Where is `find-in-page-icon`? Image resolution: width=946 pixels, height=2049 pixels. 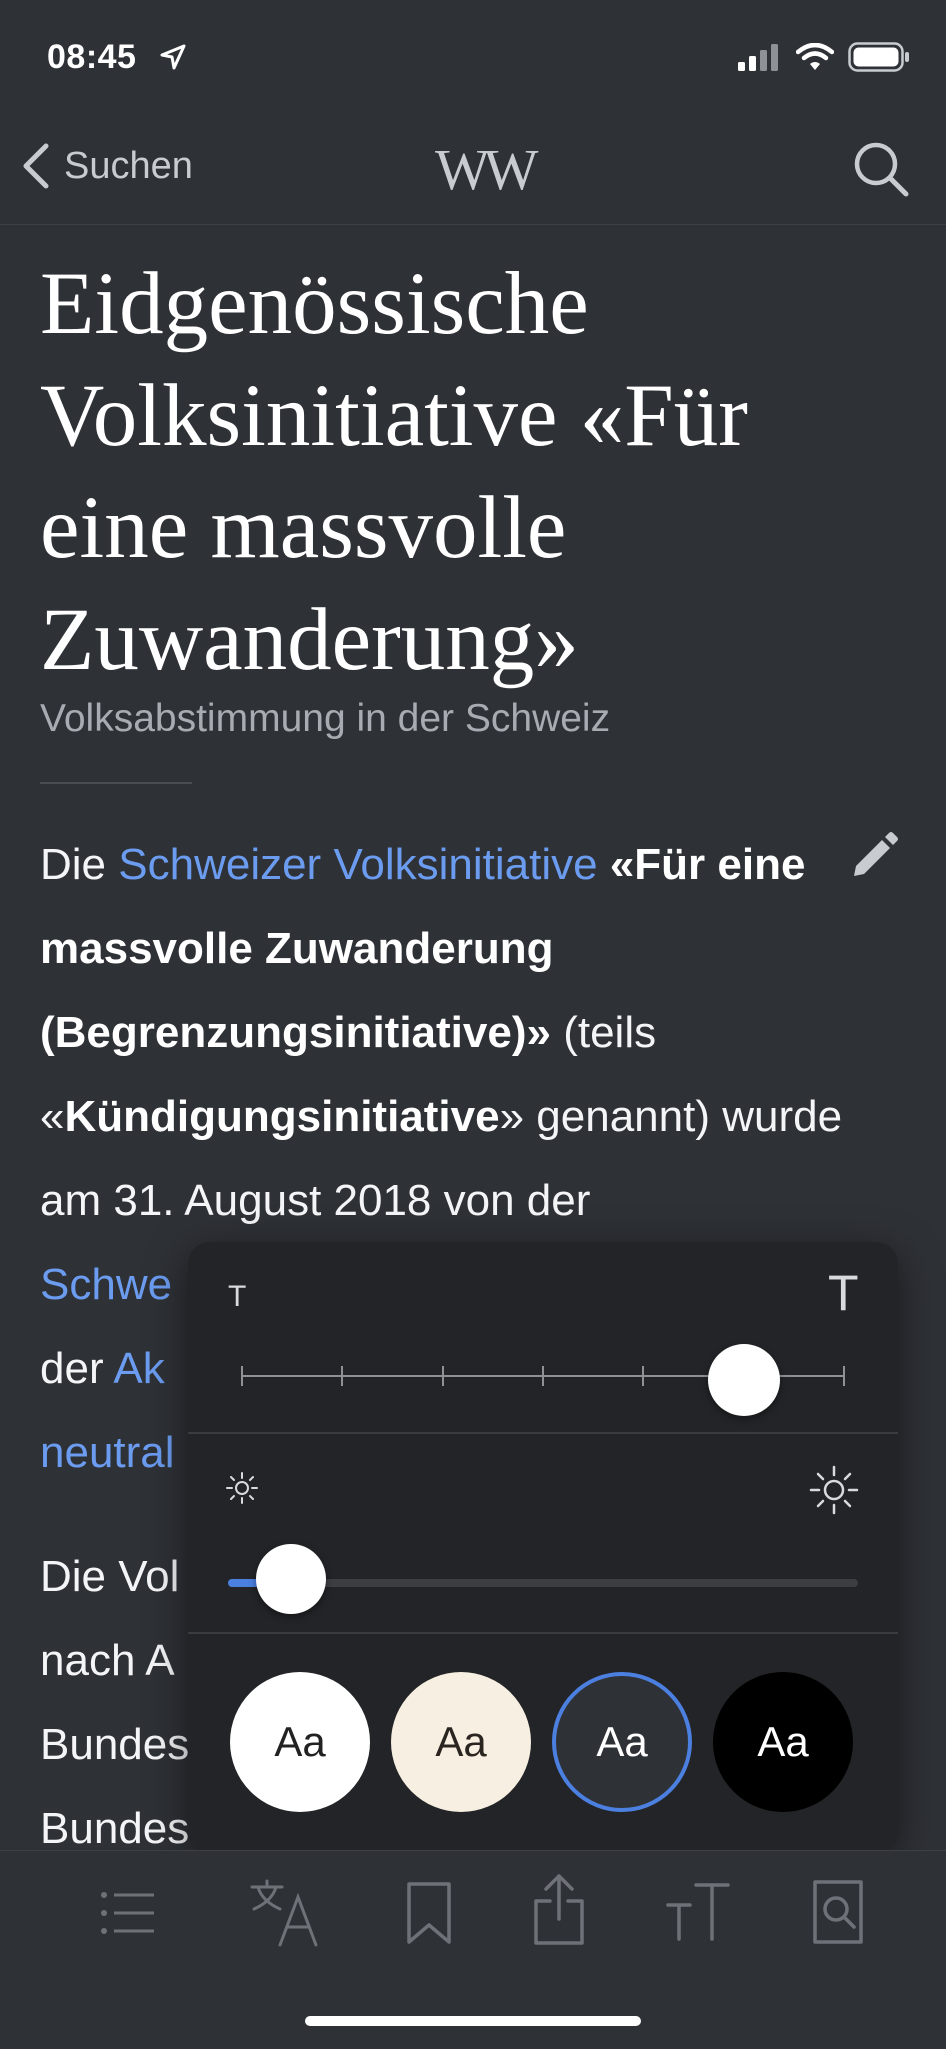
find-in-page-icon is located at coordinates (838, 1912).